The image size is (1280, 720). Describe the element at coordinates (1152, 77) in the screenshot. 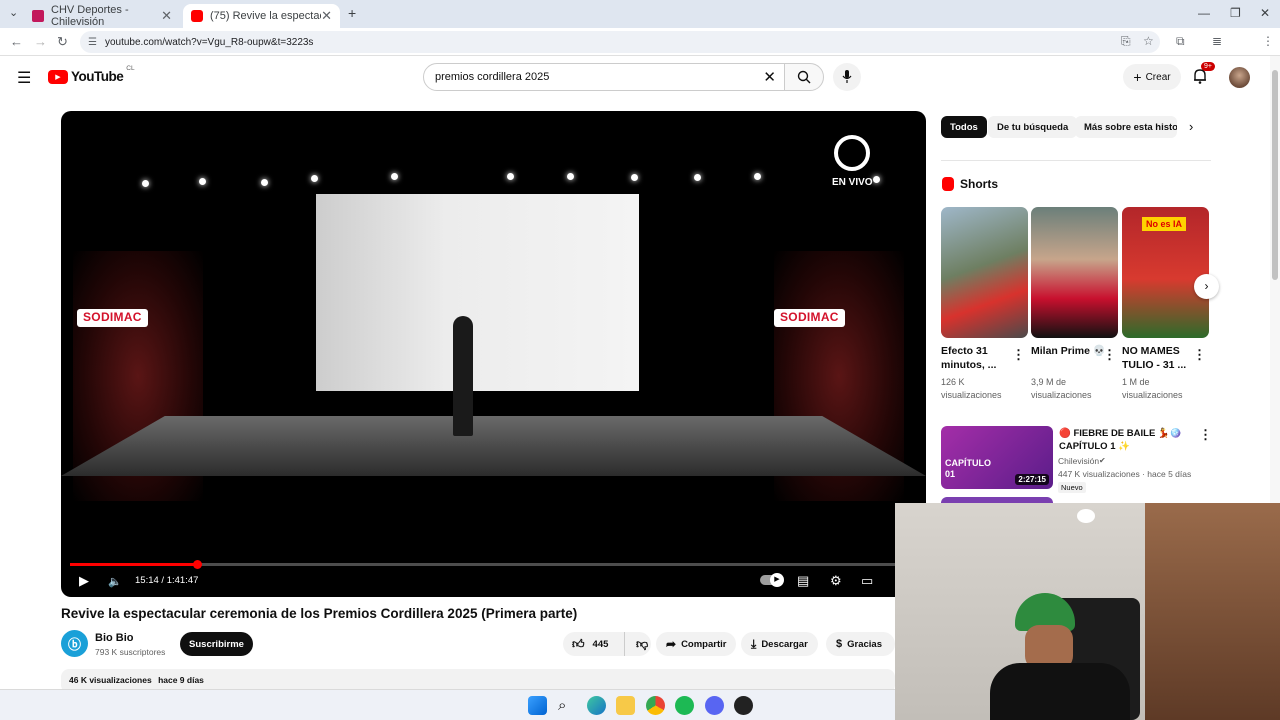

I see `create-button: + Crear` at that location.